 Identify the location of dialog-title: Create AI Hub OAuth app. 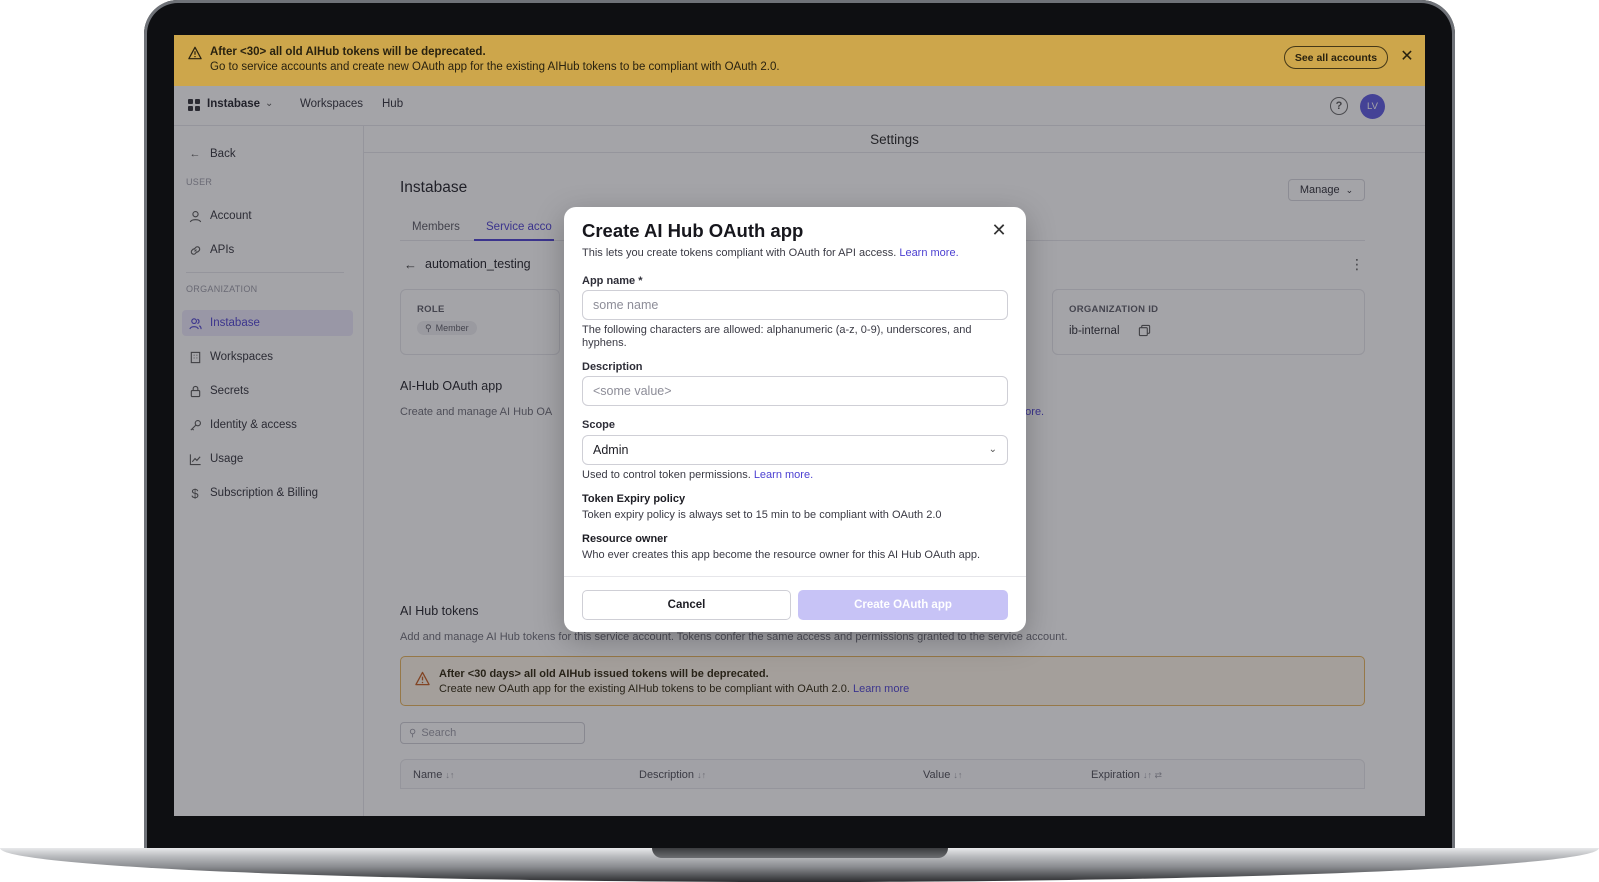
(693, 230).